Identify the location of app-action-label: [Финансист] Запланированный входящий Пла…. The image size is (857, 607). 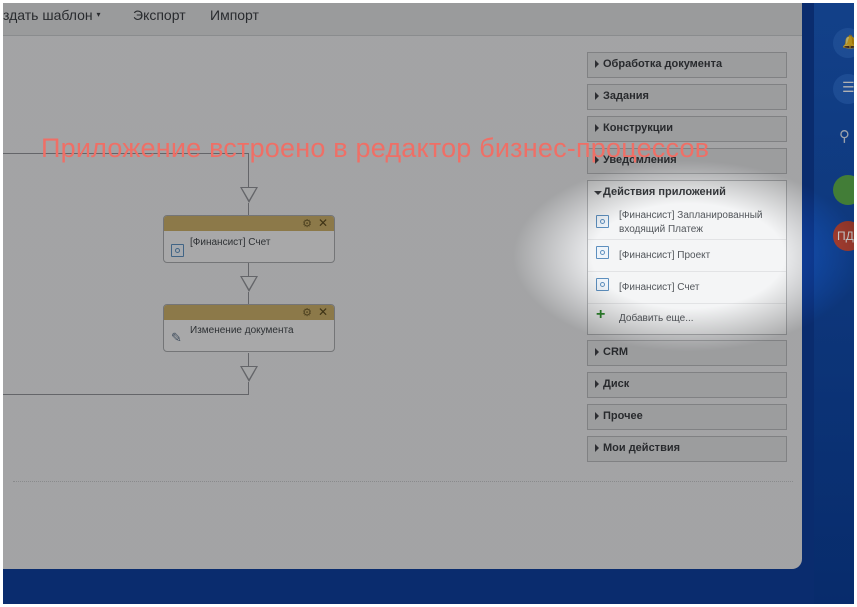
(691, 222).